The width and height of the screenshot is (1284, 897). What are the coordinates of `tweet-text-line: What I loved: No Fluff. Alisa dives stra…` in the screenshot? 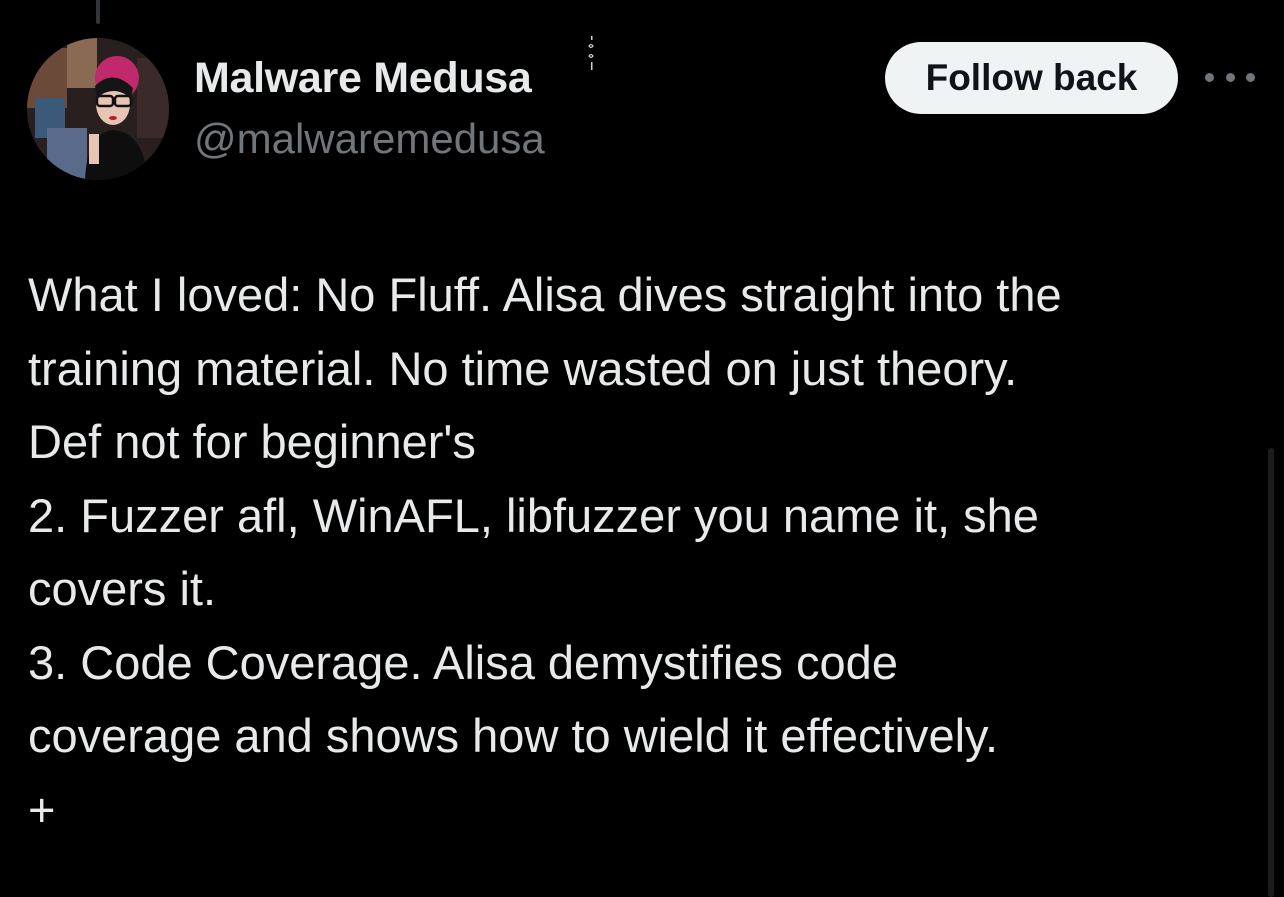 It's located at (545, 294).